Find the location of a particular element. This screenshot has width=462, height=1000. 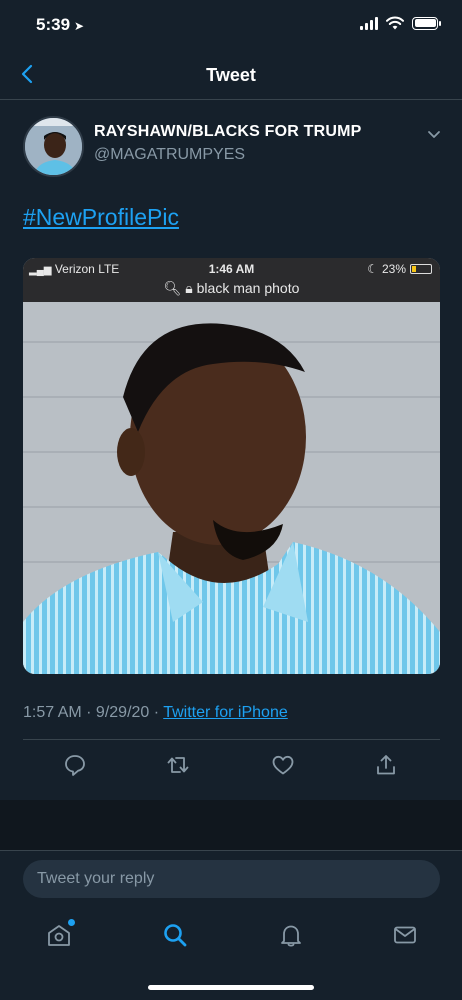

embedded-status-bar: ▂▄▆ Verizon LTE 1:46 AM ☾ 23% is located at coordinates (231, 269).